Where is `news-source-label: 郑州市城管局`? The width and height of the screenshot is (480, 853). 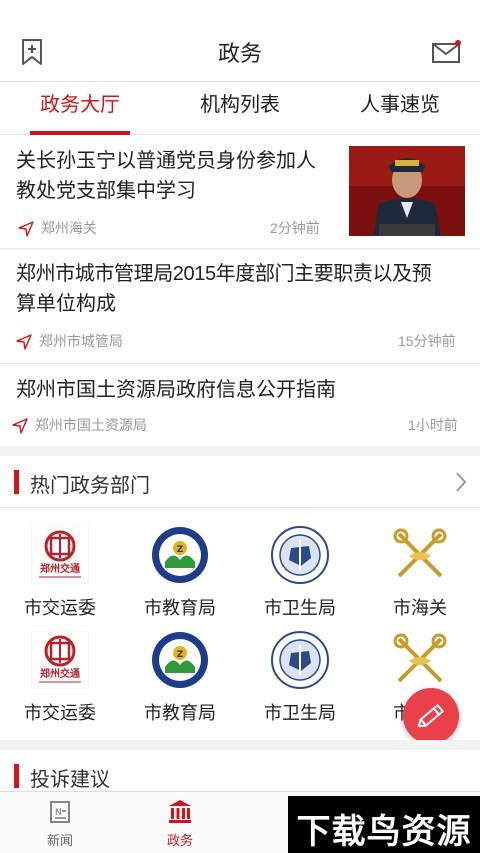 news-source-label: 郑州市城管局 is located at coordinates (80, 341).